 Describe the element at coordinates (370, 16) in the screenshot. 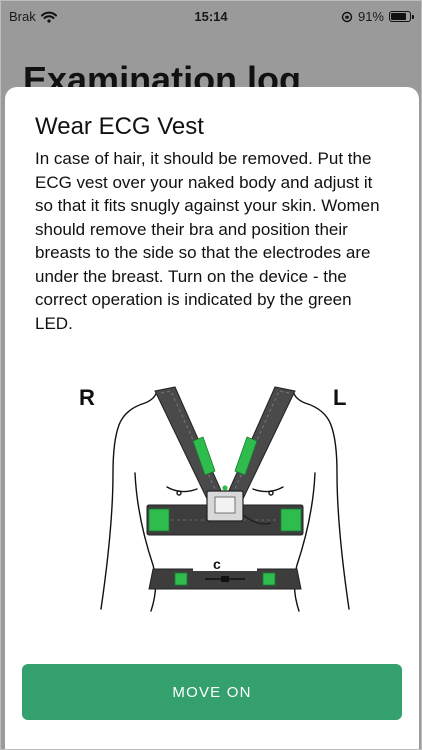

I see `battery-percent: 91%` at that location.